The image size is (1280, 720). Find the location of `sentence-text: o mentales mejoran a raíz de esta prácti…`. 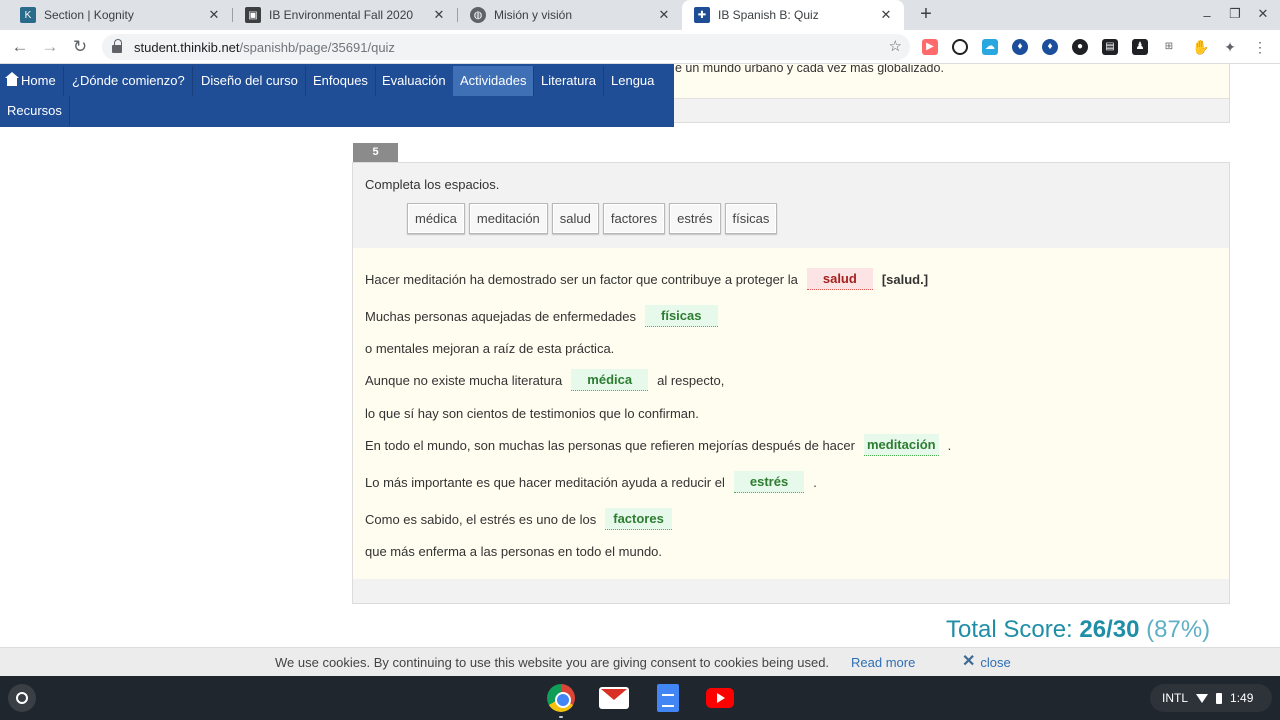

sentence-text: o mentales mejoran a raíz de esta prácti… is located at coordinates (490, 348).